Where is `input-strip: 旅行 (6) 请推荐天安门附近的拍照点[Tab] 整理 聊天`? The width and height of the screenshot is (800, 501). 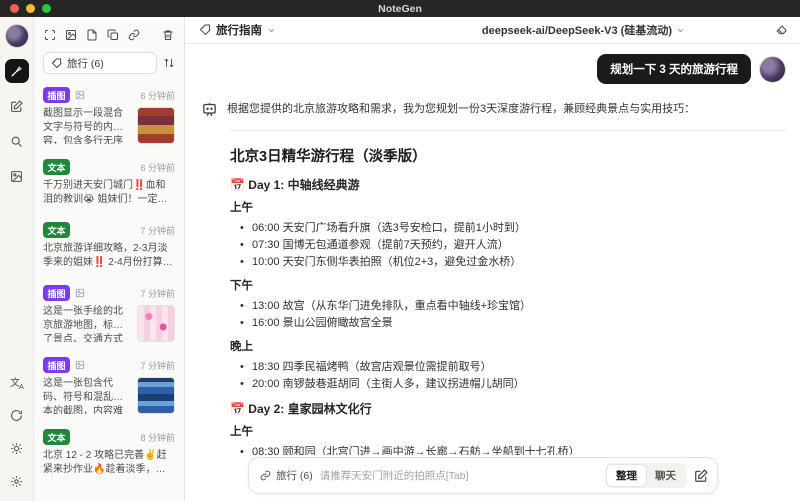
input-strip: 旅行 (6) 请推荐天安门附近的拍照点[Tab] 整理 聊天 is located at coordinates (492, 478).